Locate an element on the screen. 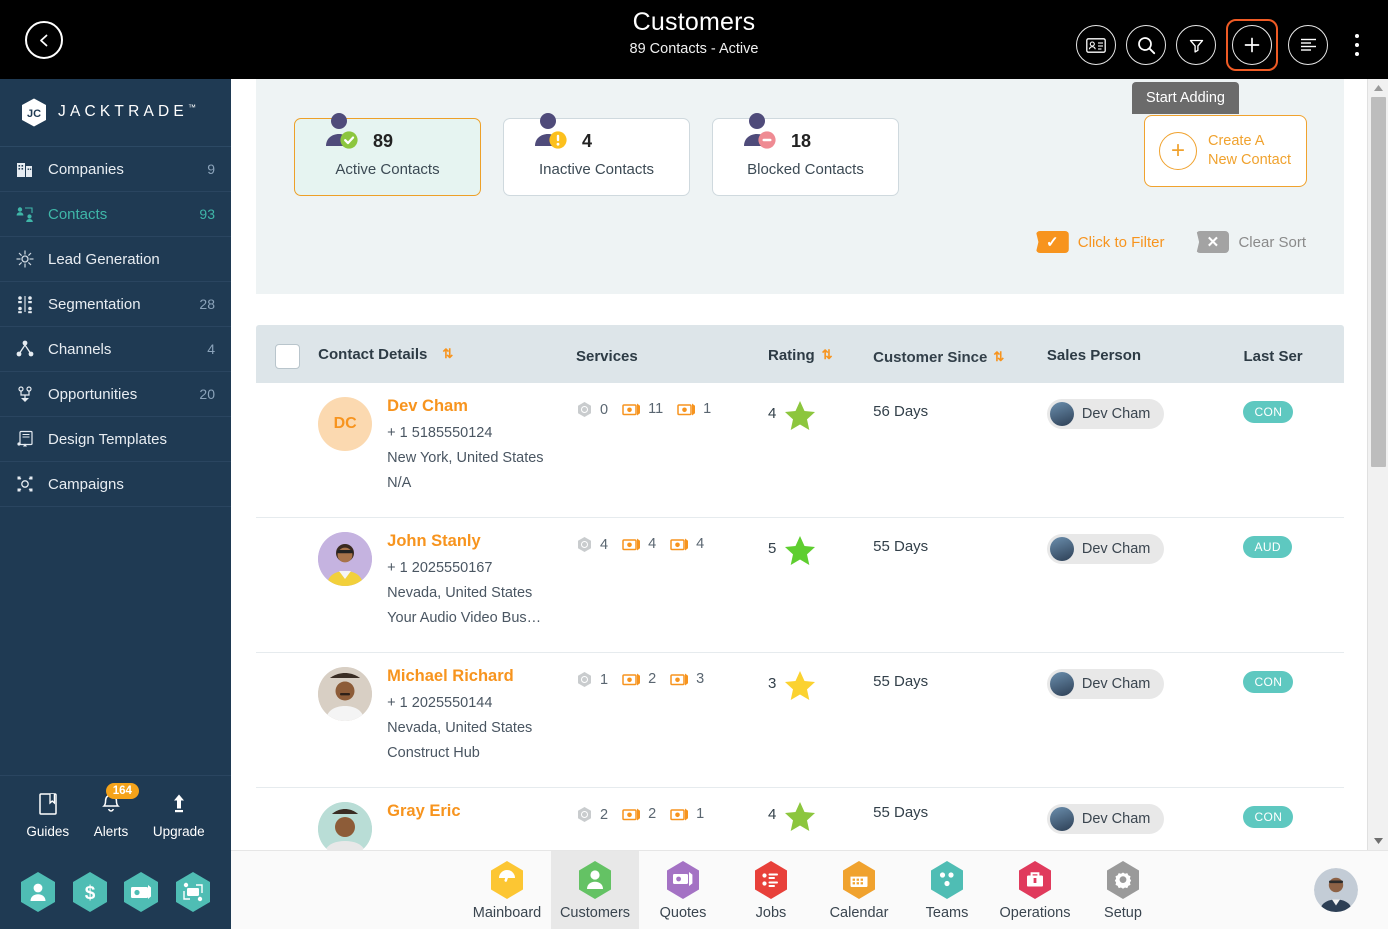 The image size is (1388, 929). bottom-nav-customers: Customers is located at coordinates (595, 889).